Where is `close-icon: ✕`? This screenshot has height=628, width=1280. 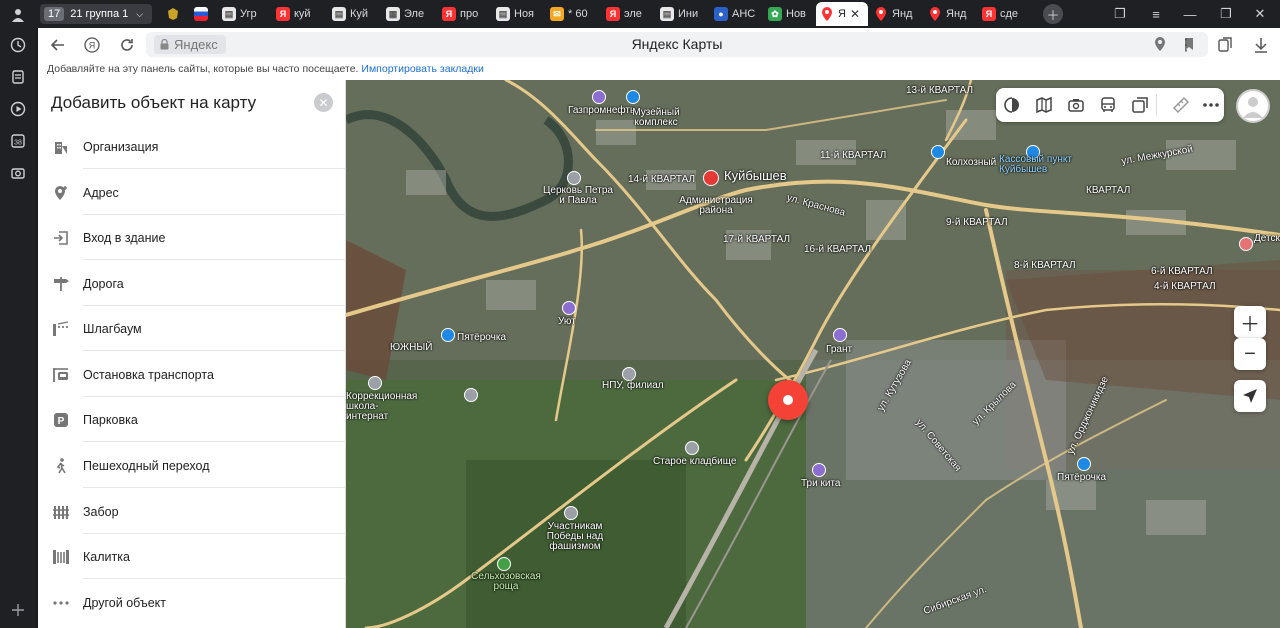 close-icon: ✕ is located at coordinates (323, 102).